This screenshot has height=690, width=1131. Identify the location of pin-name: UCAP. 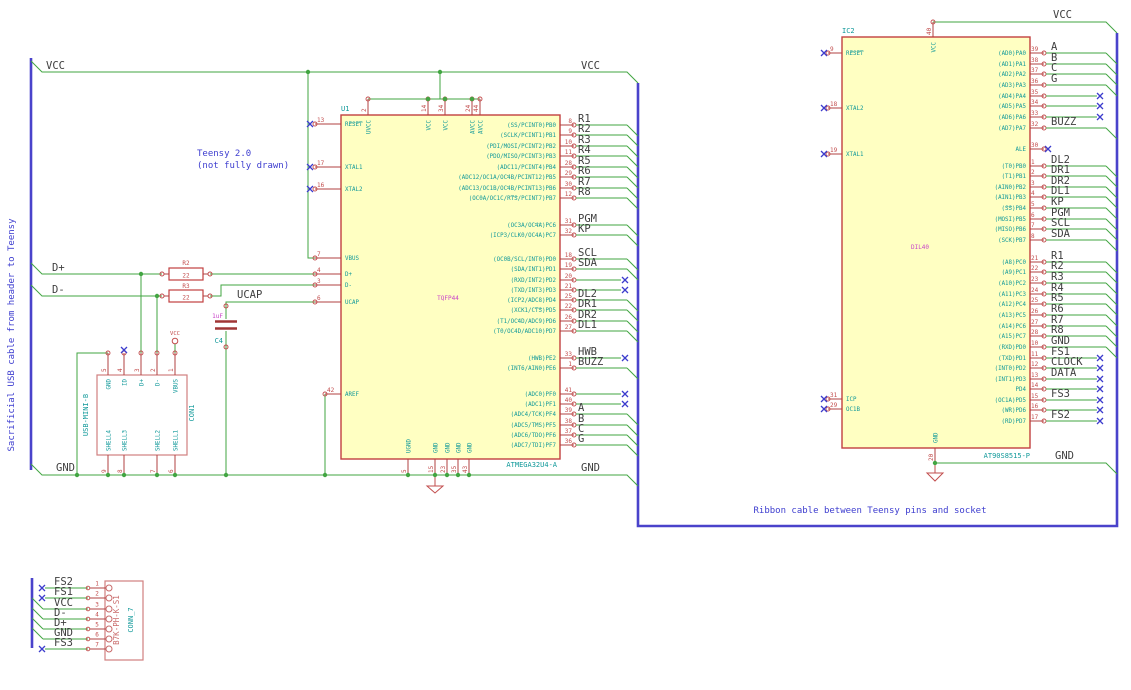
(352, 303).